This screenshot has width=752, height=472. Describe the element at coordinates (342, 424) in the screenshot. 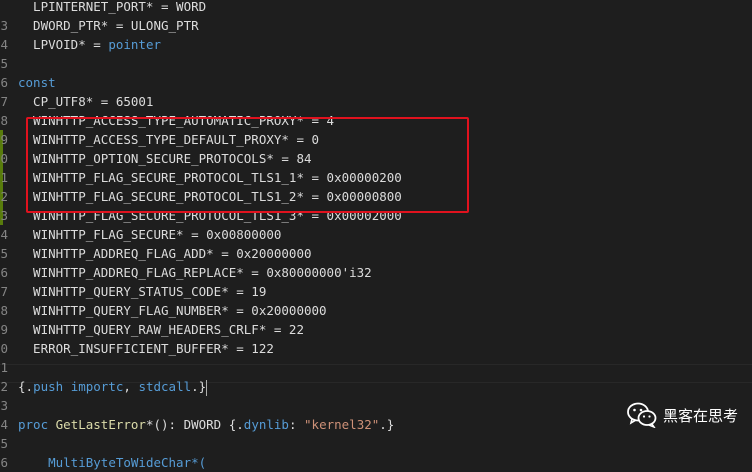

I see `code-token: "kernel32"` at that location.